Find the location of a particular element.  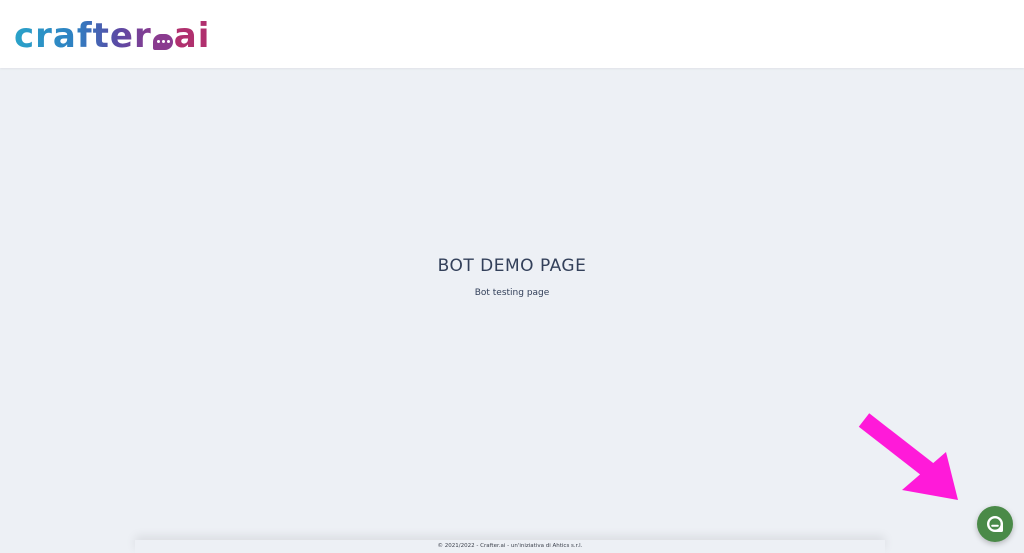

chat-dots-icon is located at coordinates (162, 42).